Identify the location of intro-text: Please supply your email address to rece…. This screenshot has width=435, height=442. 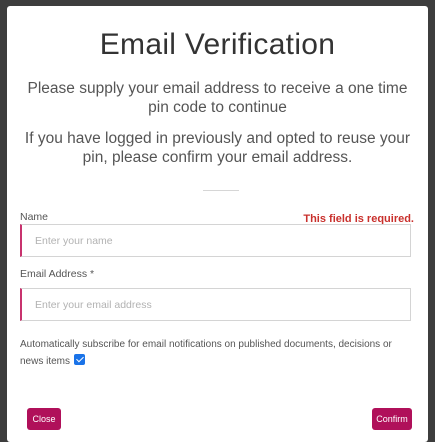
(217, 98).